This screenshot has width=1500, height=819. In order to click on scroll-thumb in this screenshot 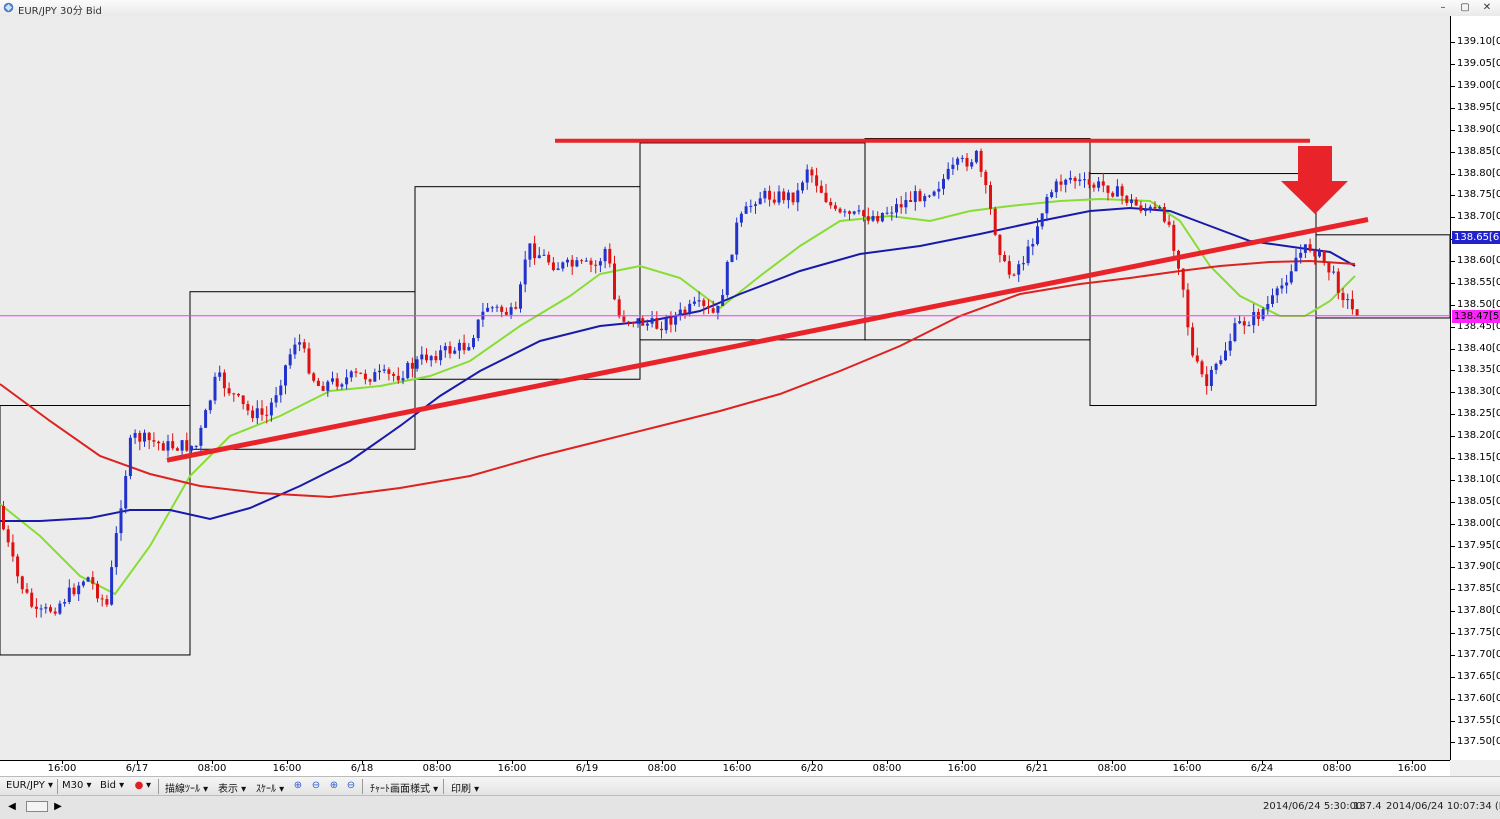, I will do `click(37, 806)`.